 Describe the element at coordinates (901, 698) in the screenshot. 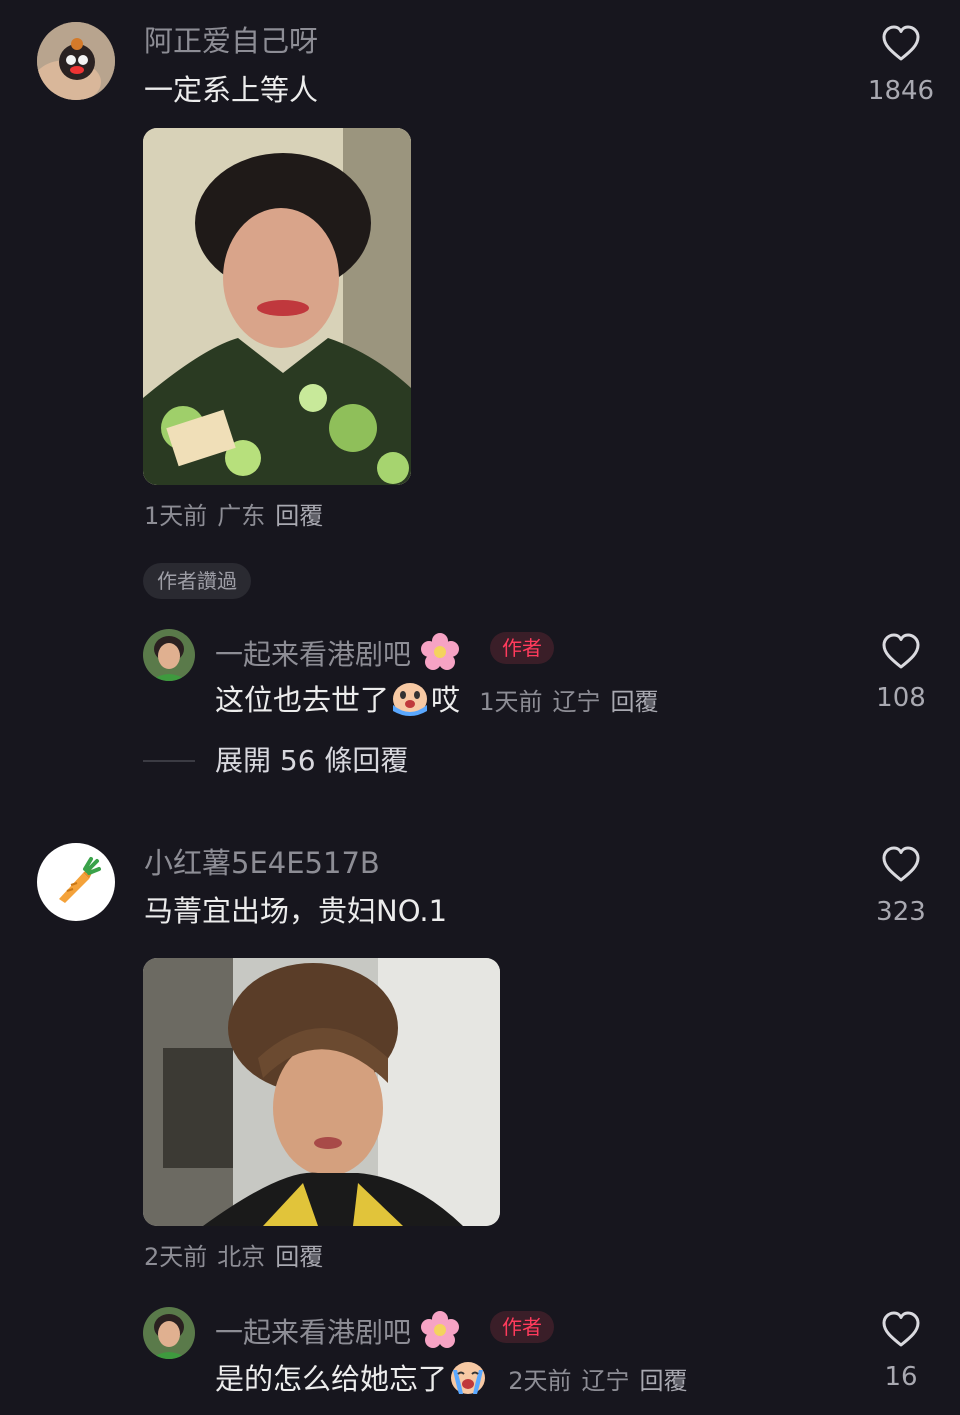

I see `like-count: 108` at that location.